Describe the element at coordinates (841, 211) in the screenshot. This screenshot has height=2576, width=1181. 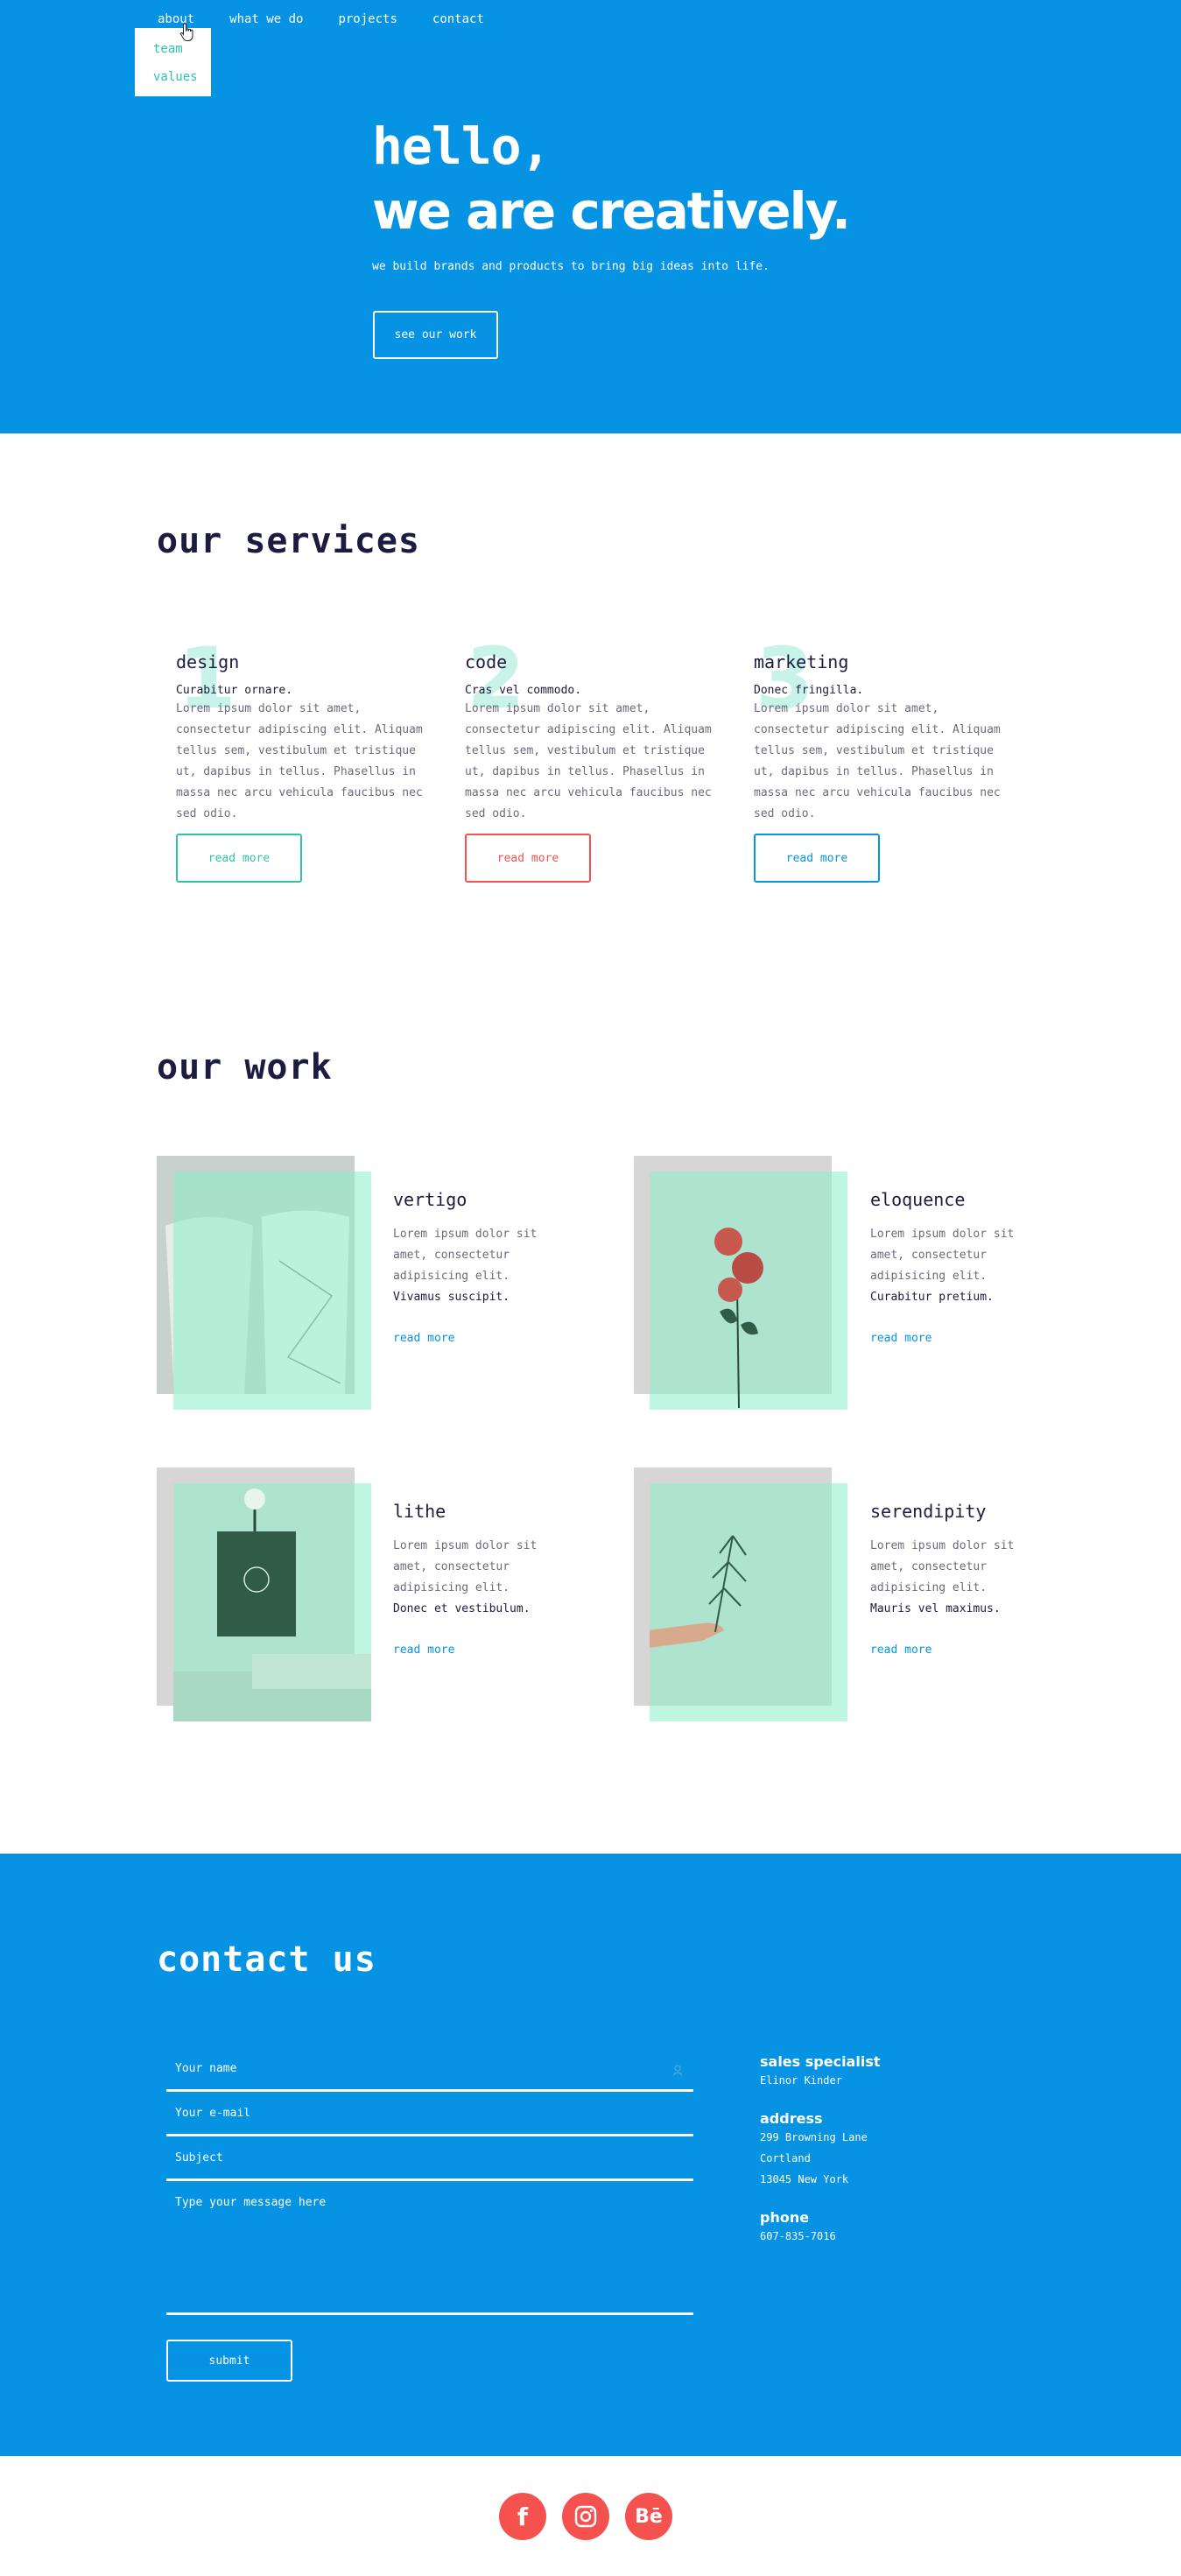
I see `hero-heading-post: .` at that location.